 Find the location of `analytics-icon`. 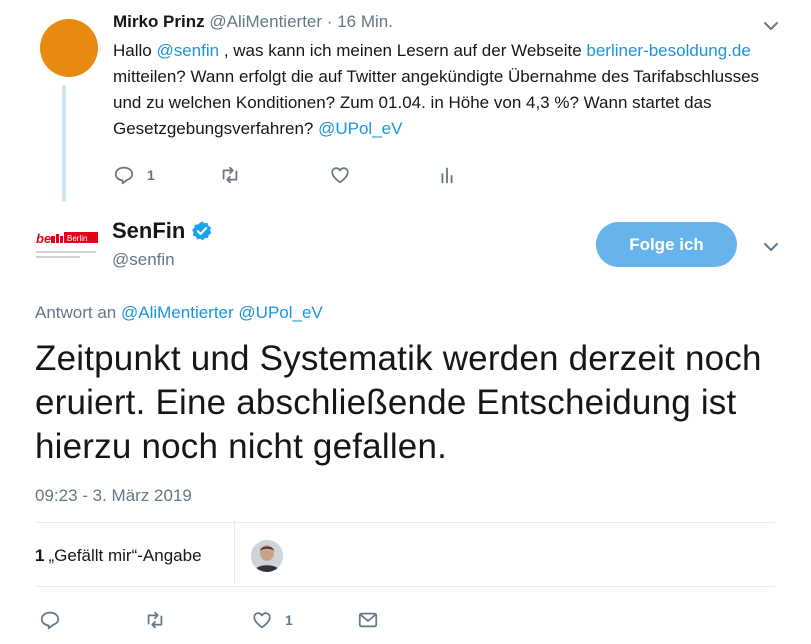

analytics-icon is located at coordinates (447, 175).